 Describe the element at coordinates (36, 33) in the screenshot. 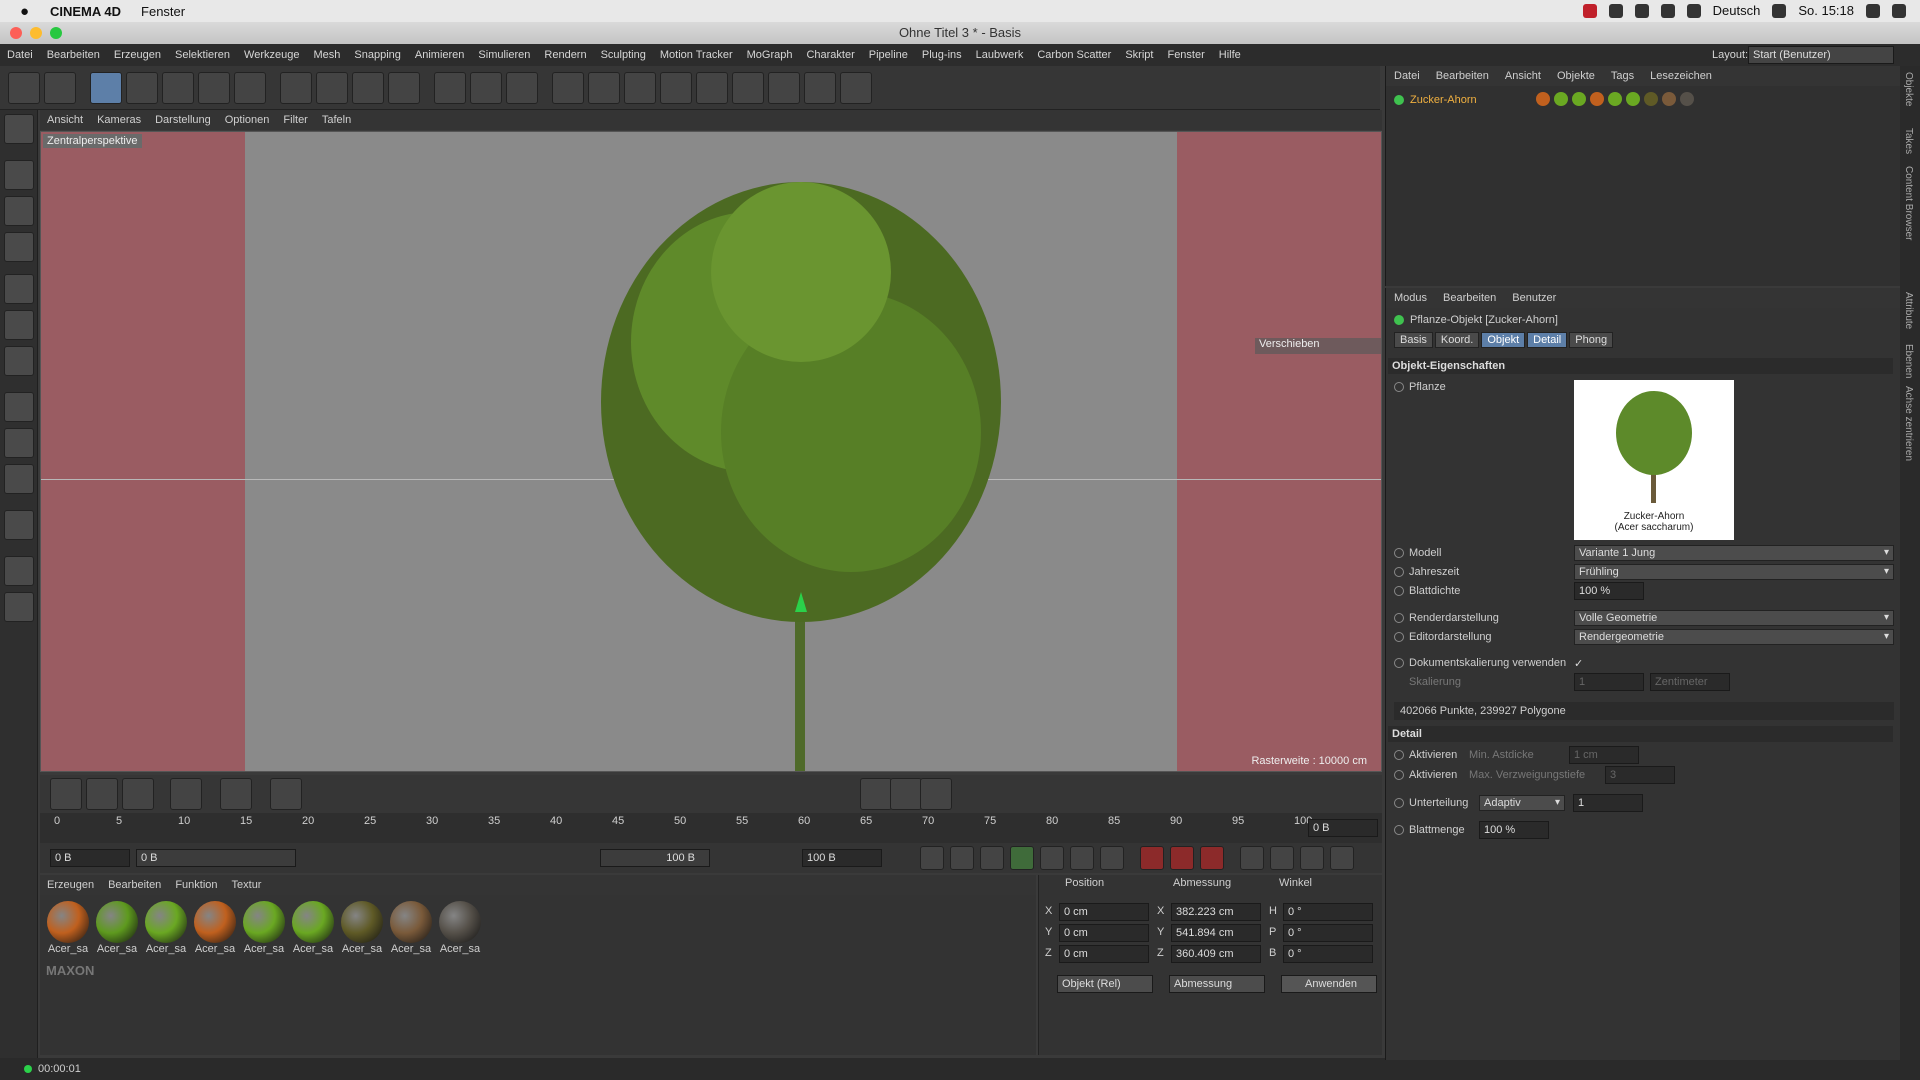

I see `minimize-window-icon` at that location.